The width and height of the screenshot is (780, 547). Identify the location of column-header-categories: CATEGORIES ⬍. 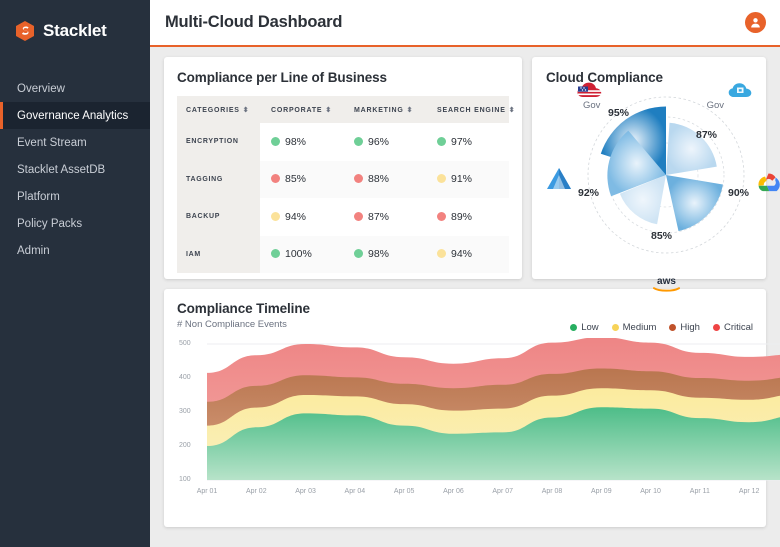
(218, 109).